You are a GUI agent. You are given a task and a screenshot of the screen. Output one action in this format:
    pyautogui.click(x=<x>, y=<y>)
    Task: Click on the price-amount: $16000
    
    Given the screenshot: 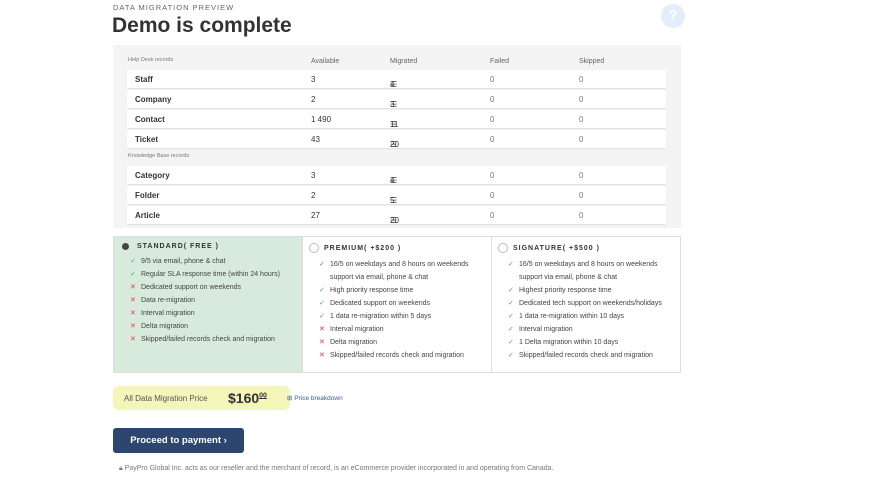 What is the action you would take?
    pyautogui.click(x=247, y=398)
    